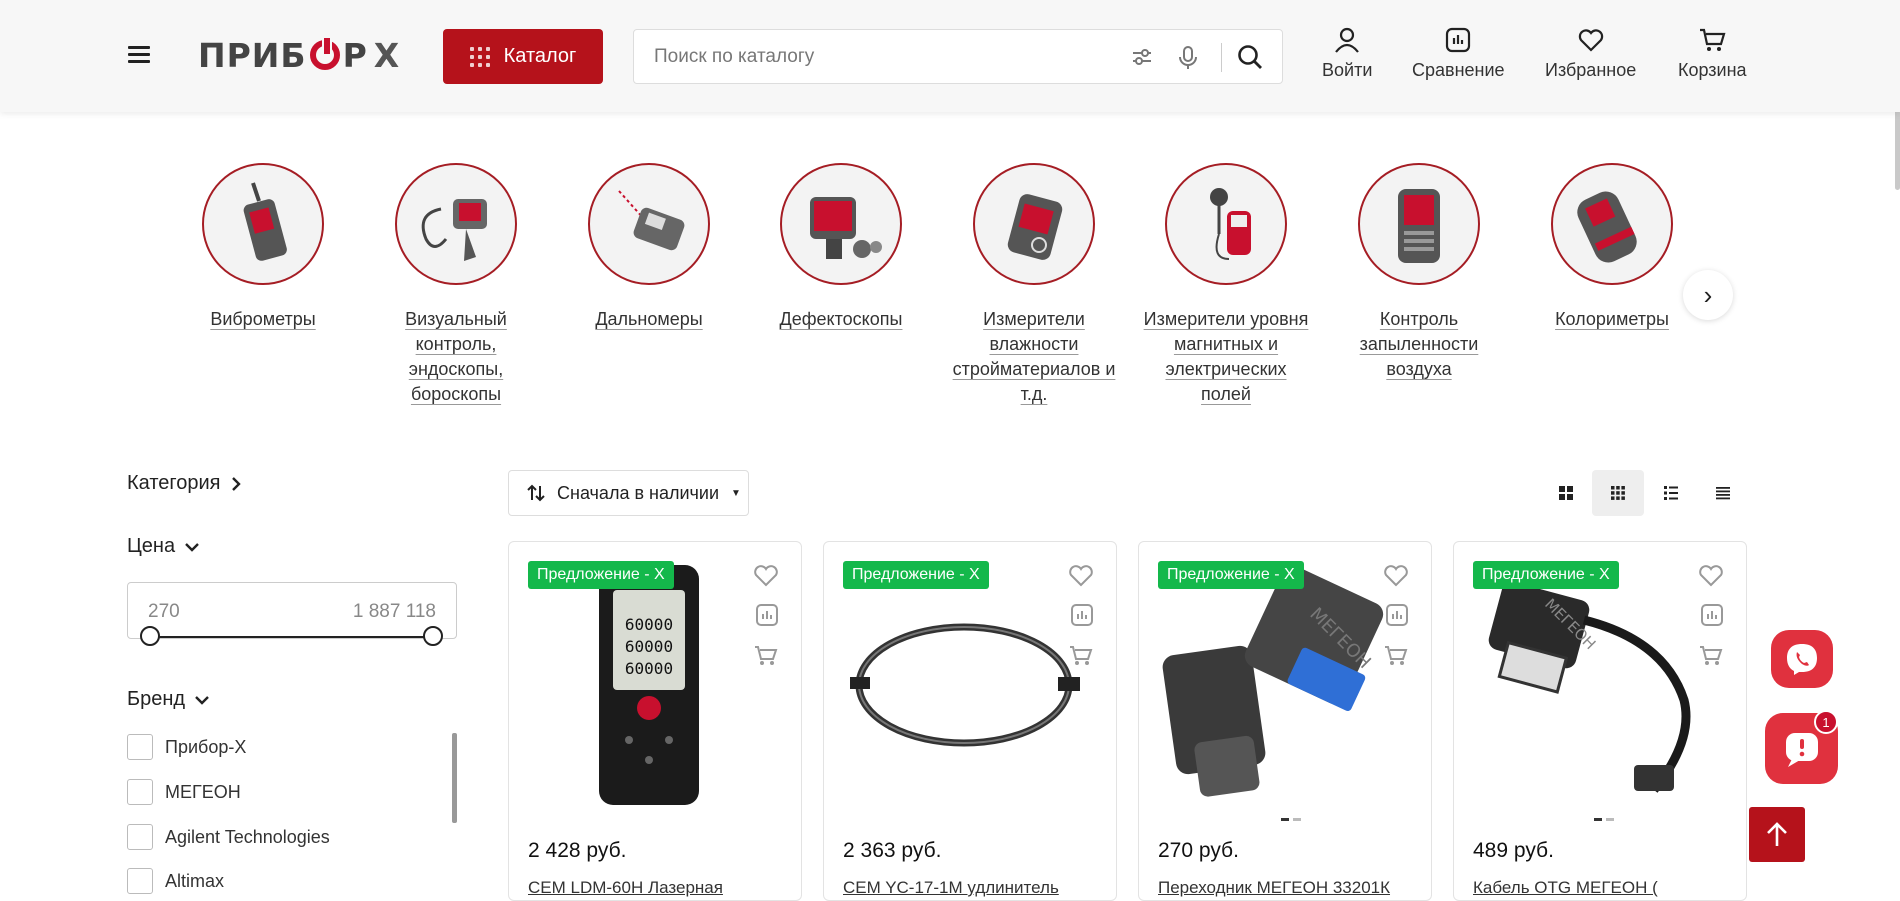 The width and height of the screenshot is (1900, 901). I want to click on sort-dropdown: Сначала в наличии ▼, so click(628, 493).